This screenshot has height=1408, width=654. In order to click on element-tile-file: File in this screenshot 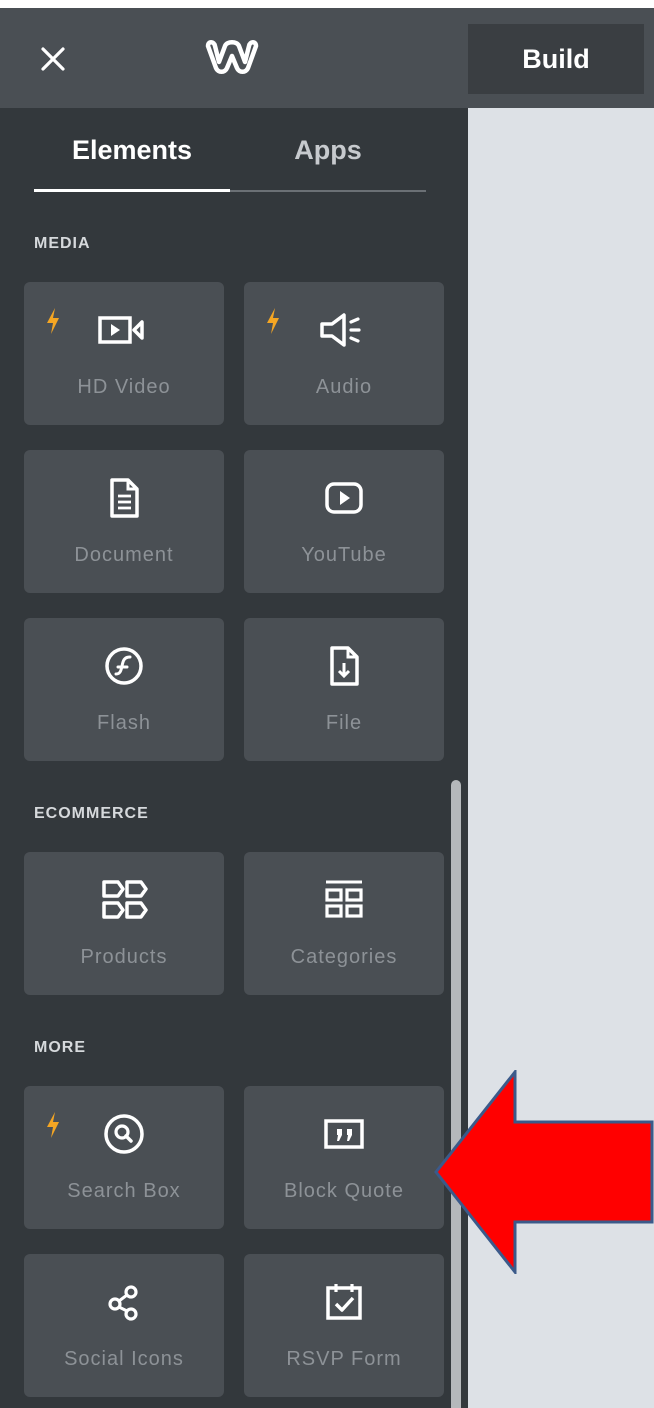, I will do `click(344, 689)`.